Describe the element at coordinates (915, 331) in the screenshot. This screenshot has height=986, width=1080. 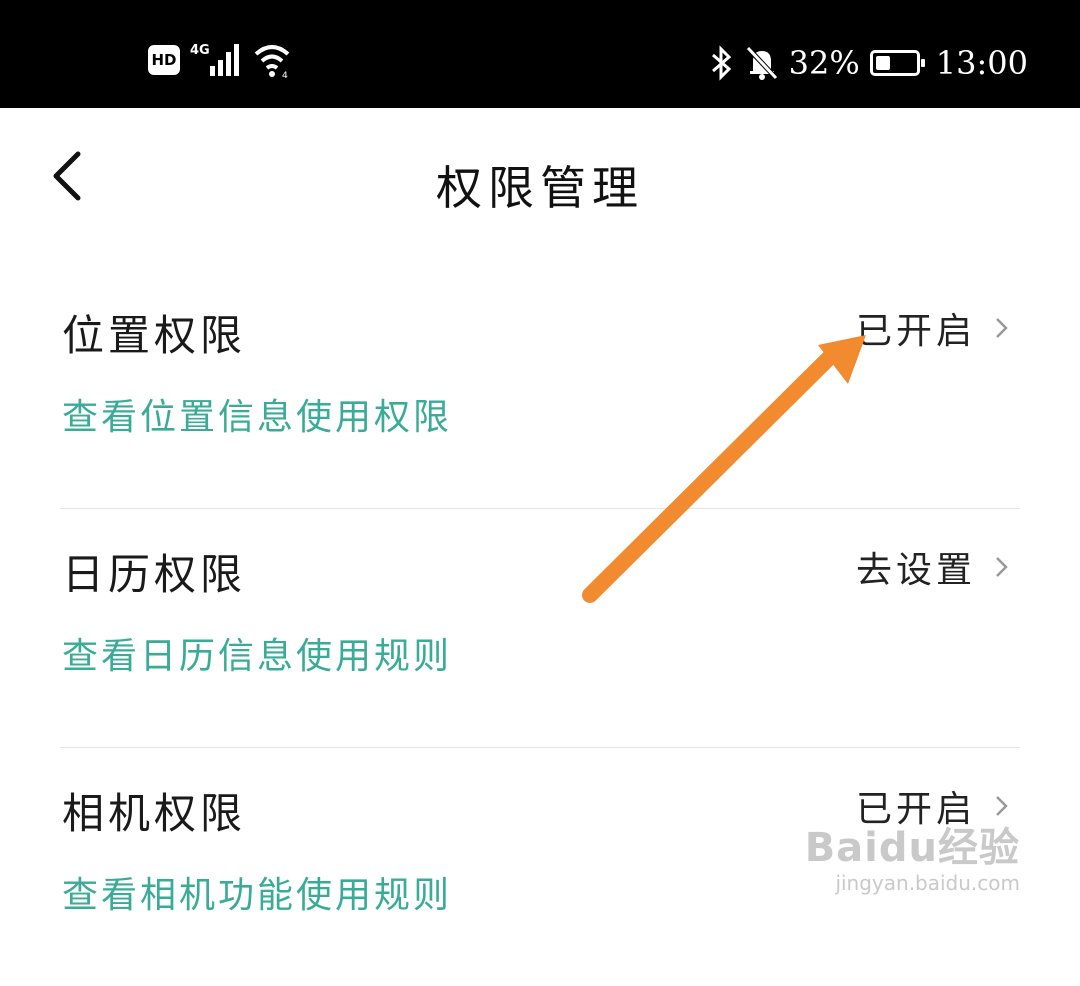
I see `permission-status: 已开启` at that location.